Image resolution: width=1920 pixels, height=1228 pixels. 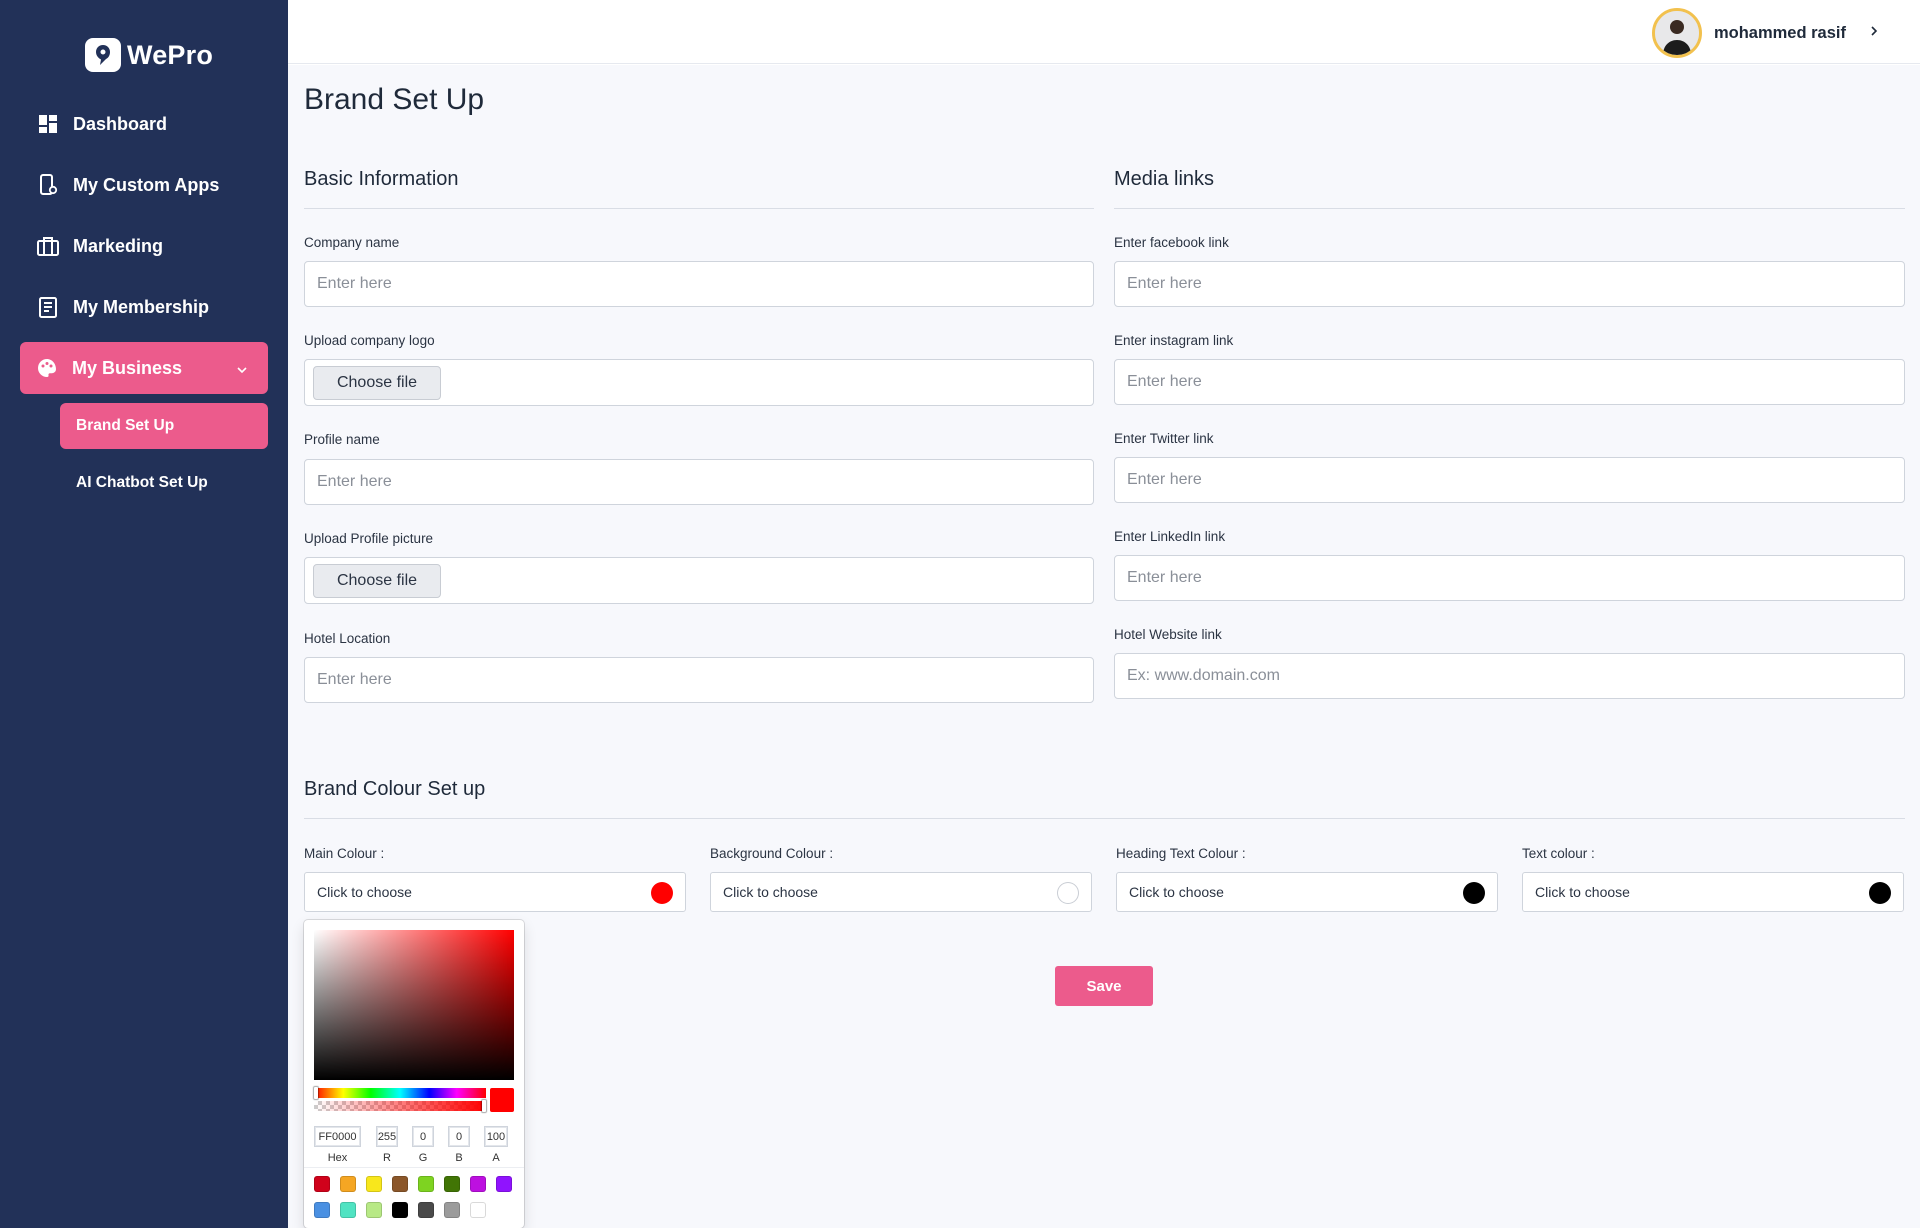 I want to click on sidebar-item-my-membership: My Membership, so click(x=144, y=307).